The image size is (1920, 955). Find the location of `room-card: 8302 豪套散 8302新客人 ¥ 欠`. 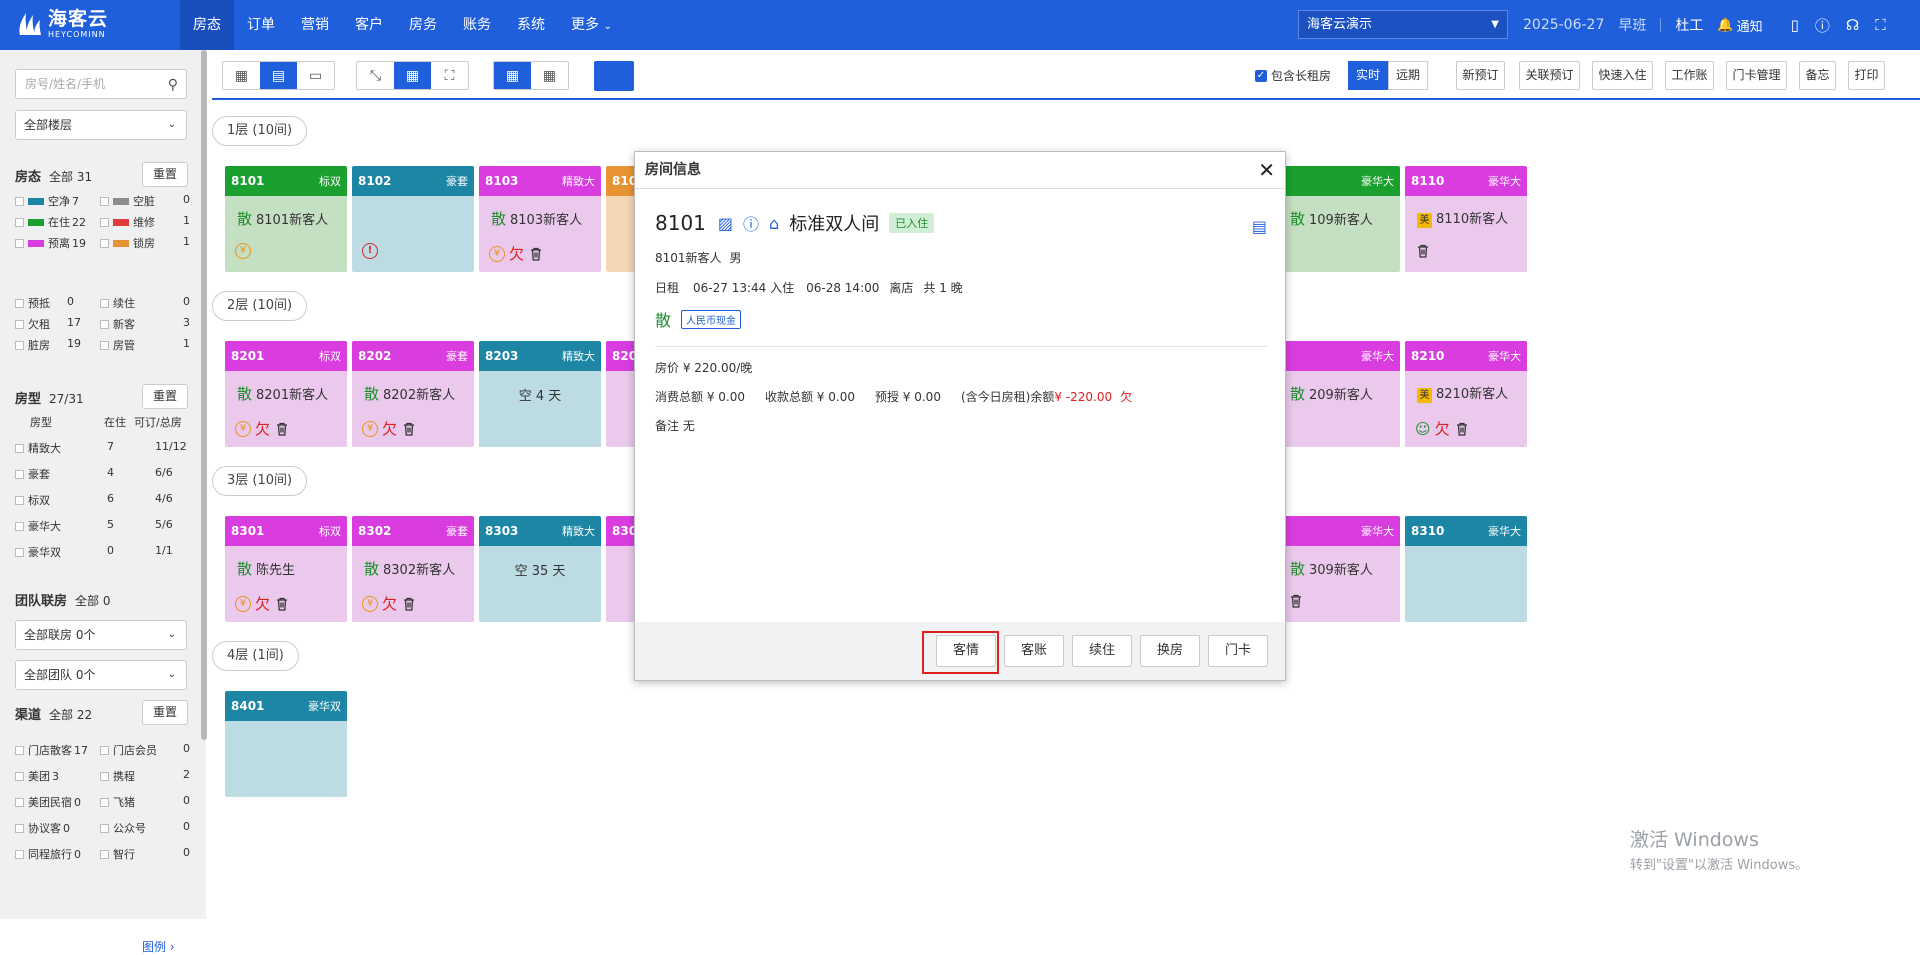

room-card: 8302 豪套散 8302新客人 ¥ 欠 is located at coordinates (413, 569).